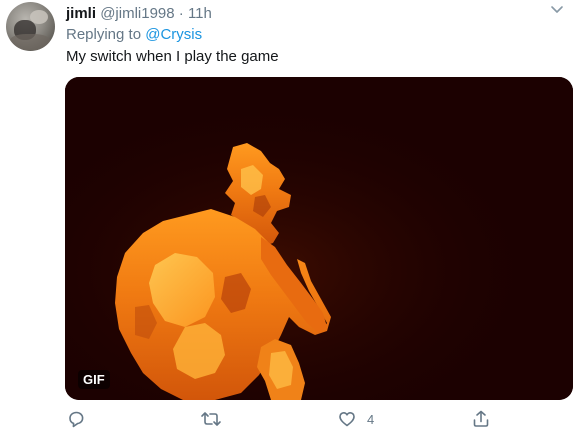 This screenshot has height=432, width=585. I want to click on user-handle: @jimli1998, so click(137, 13).